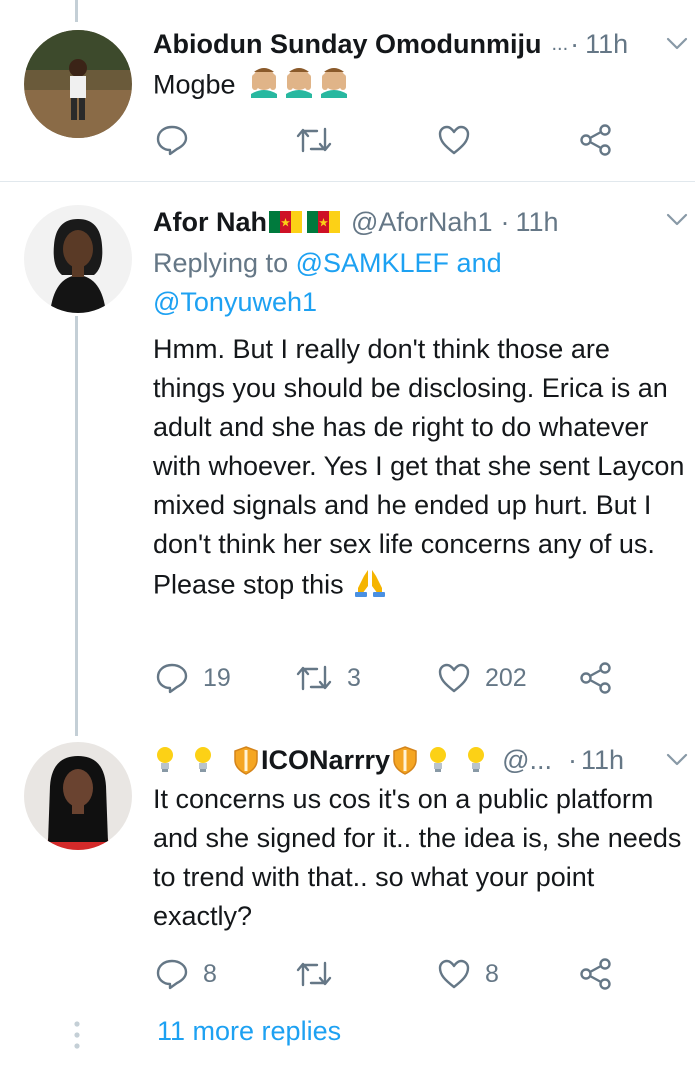 This screenshot has height=1080, width=695. Describe the element at coordinates (299, 86) in the screenshot. I see `person-facepalming-emoji-icon` at that location.